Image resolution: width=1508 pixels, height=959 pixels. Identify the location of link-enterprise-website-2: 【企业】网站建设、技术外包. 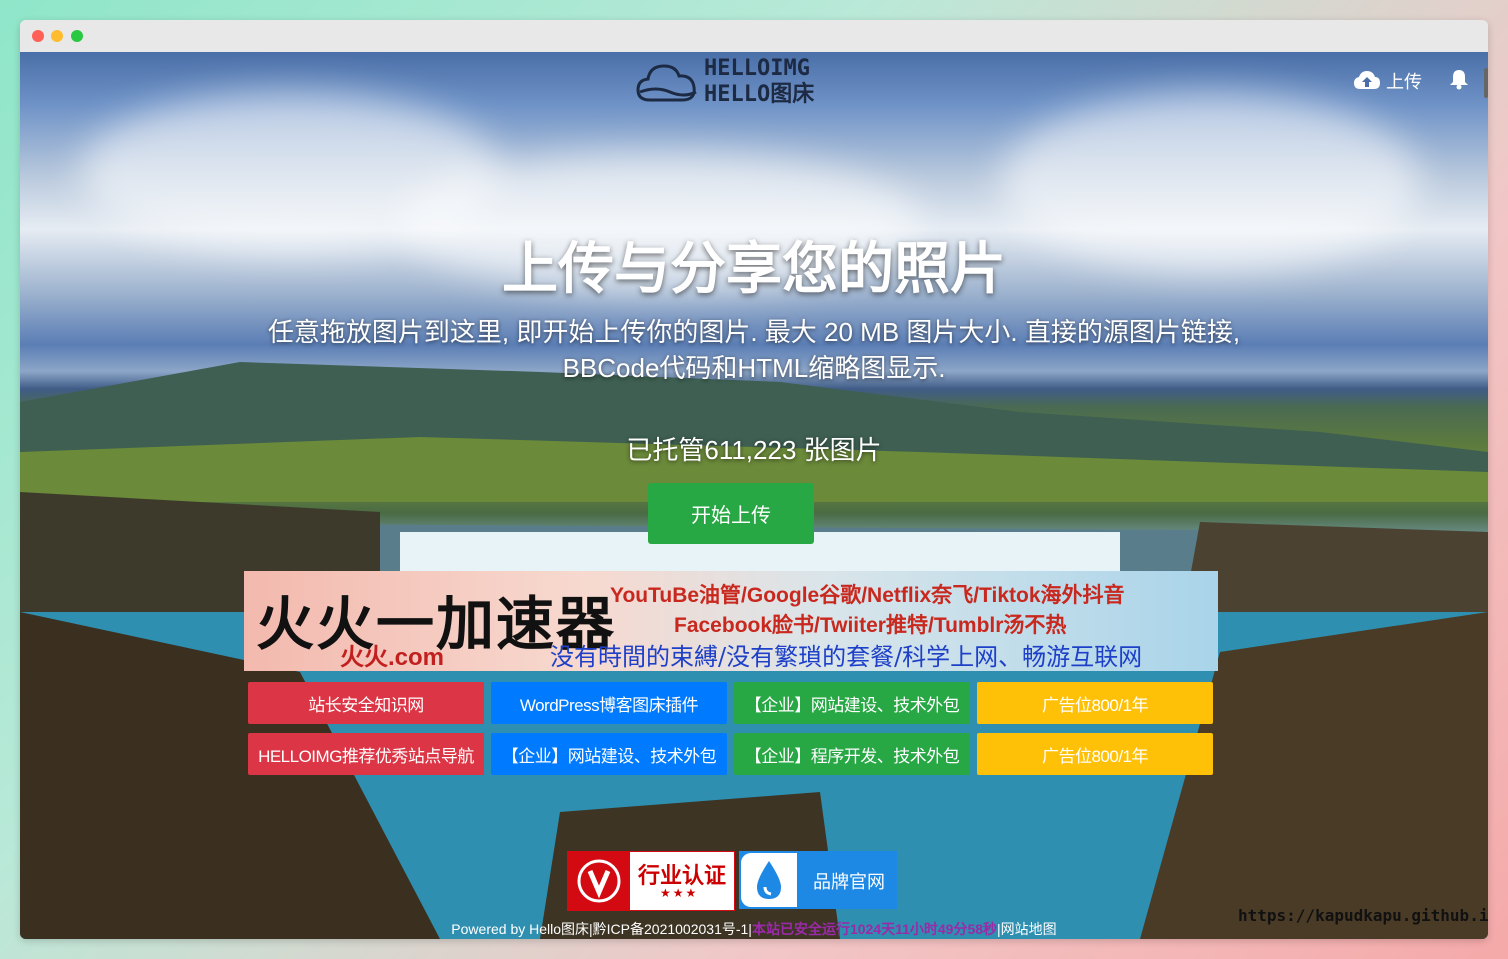
(609, 754).